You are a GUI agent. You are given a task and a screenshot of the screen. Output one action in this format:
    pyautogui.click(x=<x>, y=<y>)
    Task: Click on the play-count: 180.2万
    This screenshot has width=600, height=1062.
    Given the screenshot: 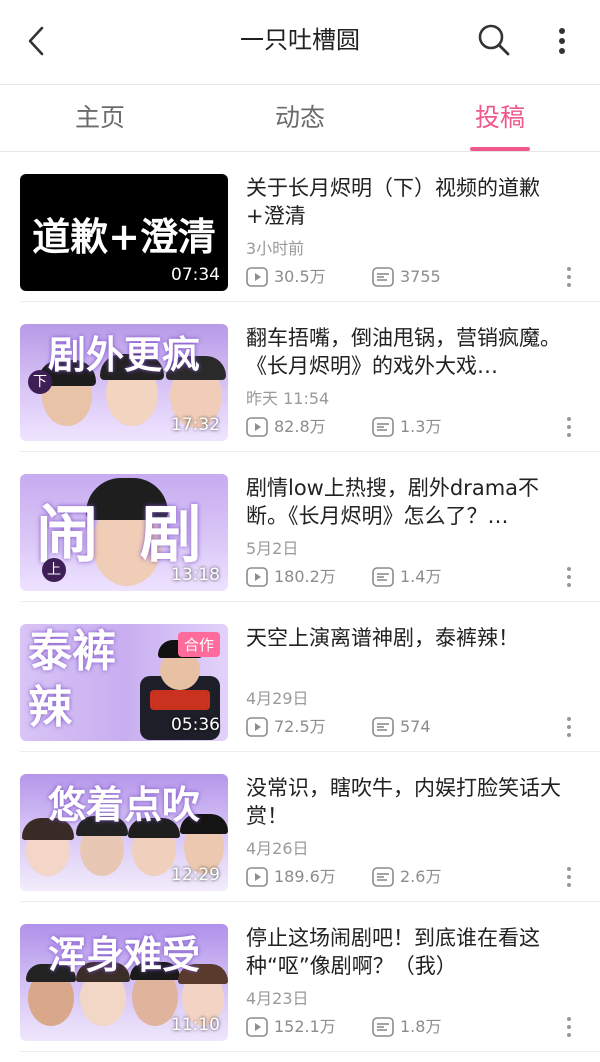 What is the action you would take?
    pyautogui.click(x=305, y=576)
    